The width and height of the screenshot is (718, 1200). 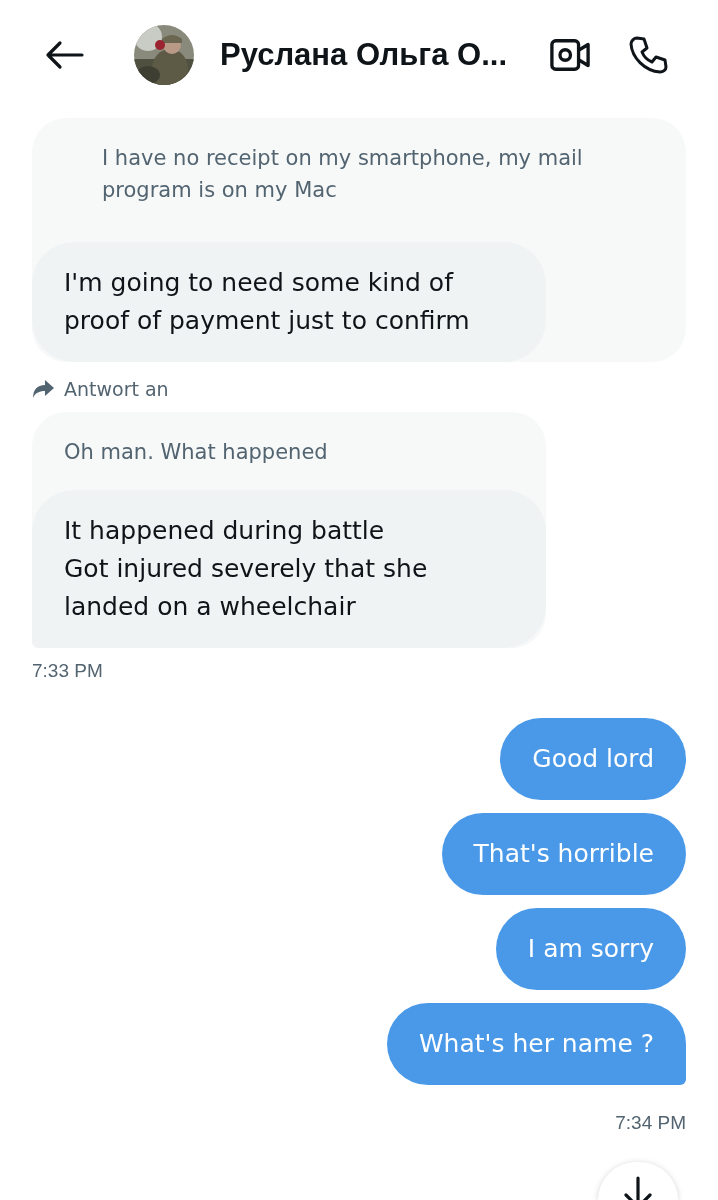 What do you see at coordinates (67, 671) in the screenshot?
I see `timestamp: 7:33 PM` at bounding box center [67, 671].